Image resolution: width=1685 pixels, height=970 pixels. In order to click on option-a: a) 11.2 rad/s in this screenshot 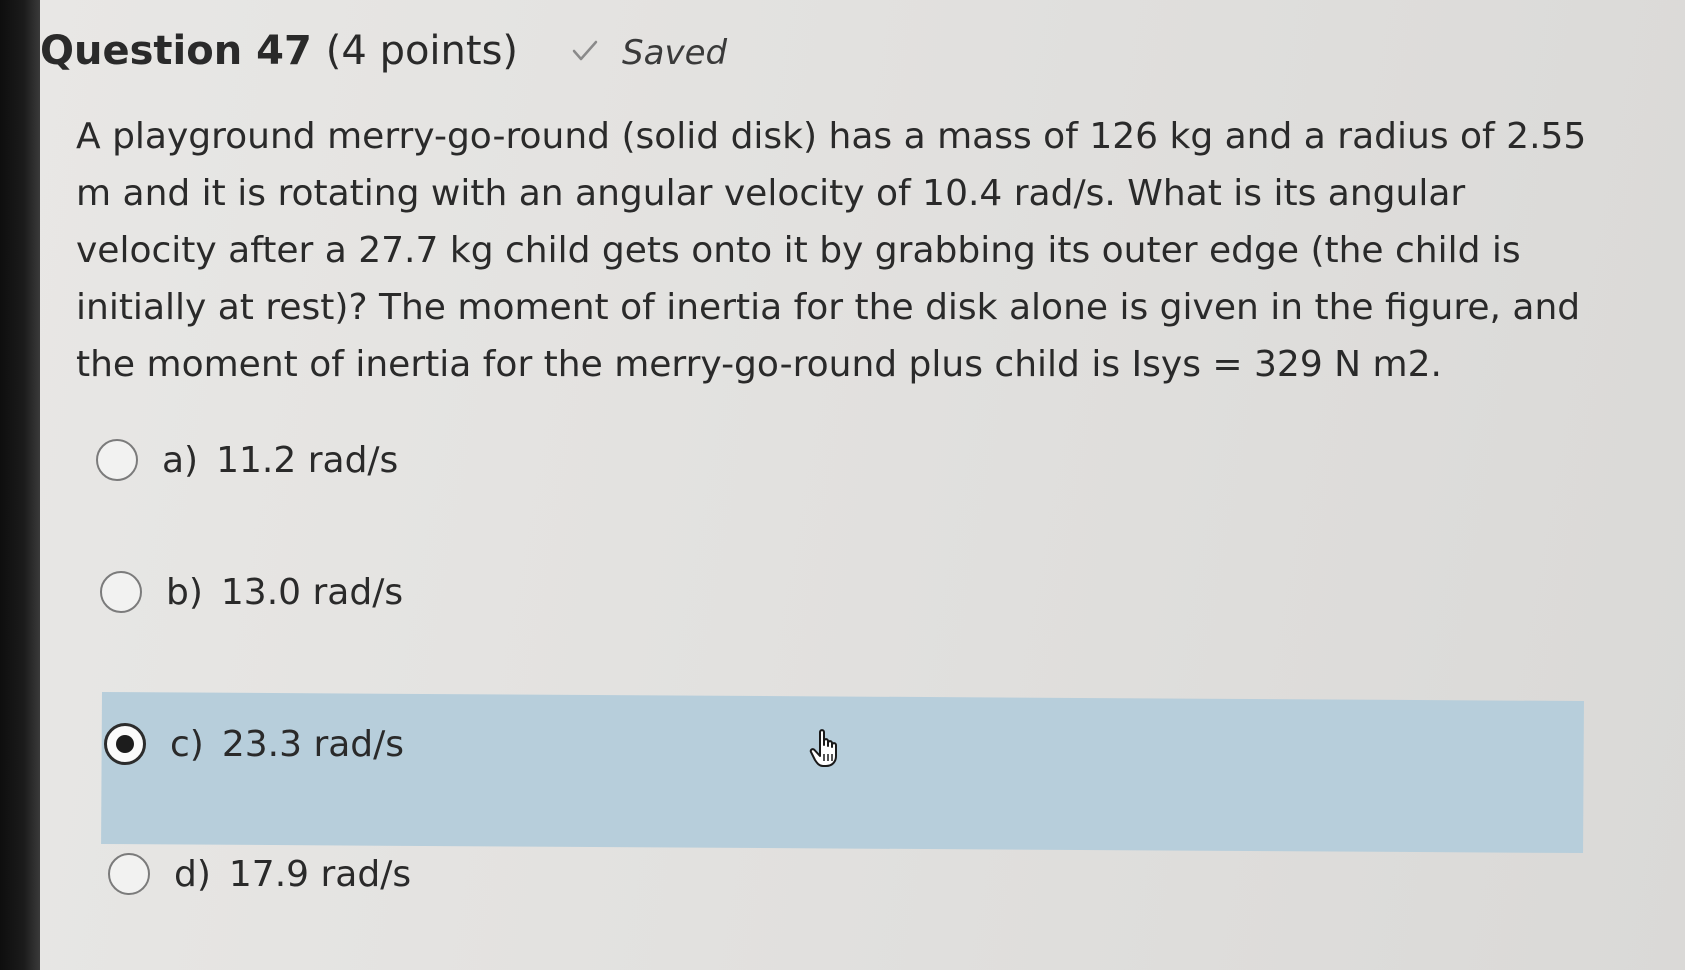, I will do `click(247, 460)`.